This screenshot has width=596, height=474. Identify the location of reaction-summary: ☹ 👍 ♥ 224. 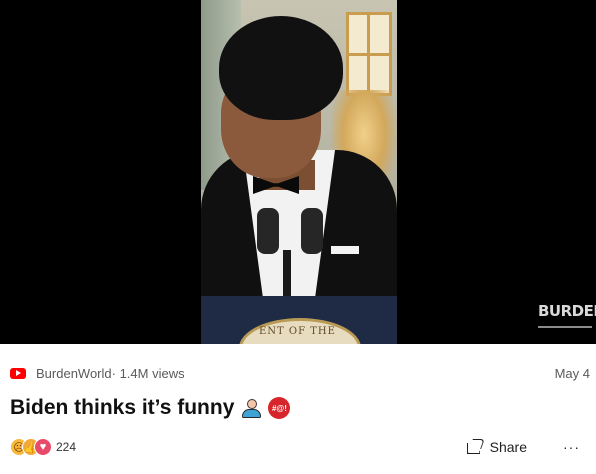
(43, 447).